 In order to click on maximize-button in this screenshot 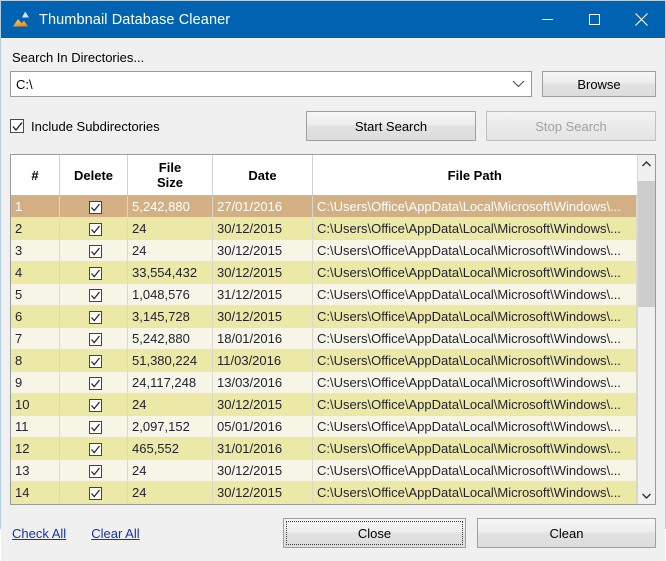, I will do `click(594, 19)`.